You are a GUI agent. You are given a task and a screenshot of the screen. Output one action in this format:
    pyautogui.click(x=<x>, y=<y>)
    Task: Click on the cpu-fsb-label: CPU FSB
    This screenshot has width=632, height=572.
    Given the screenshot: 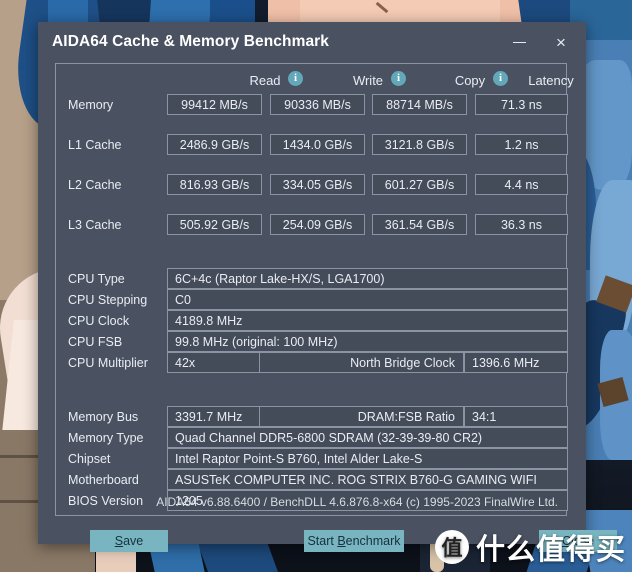 What is the action you would take?
    pyautogui.click(x=95, y=342)
    